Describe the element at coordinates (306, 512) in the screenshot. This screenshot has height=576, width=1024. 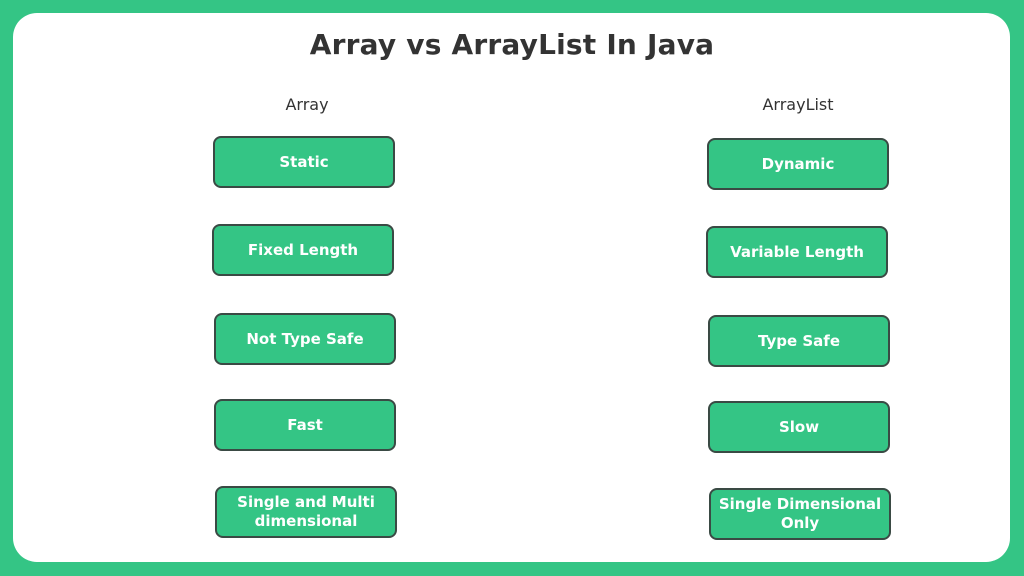
I see `array-feature-dimensions: Single and Multi dimensional` at that location.